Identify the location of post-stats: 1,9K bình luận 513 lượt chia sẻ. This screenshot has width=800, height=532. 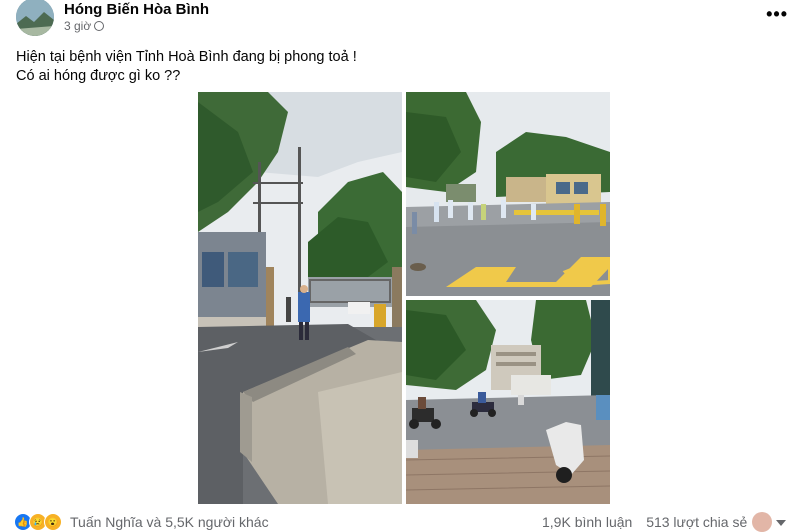
(644, 522).